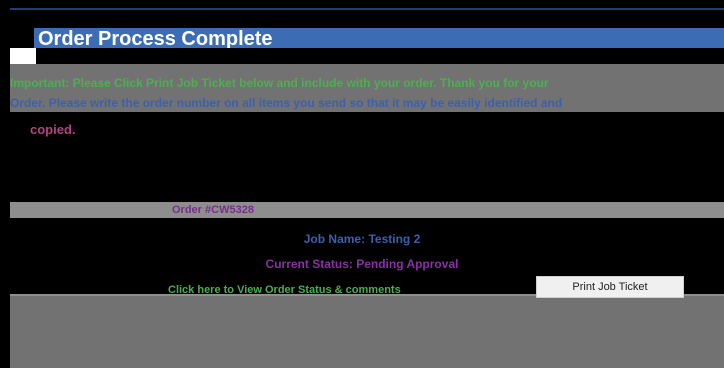 This screenshot has height=368, width=724. What do you see at coordinates (367, 9) in the screenshot?
I see `top-rule` at bounding box center [367, 9].